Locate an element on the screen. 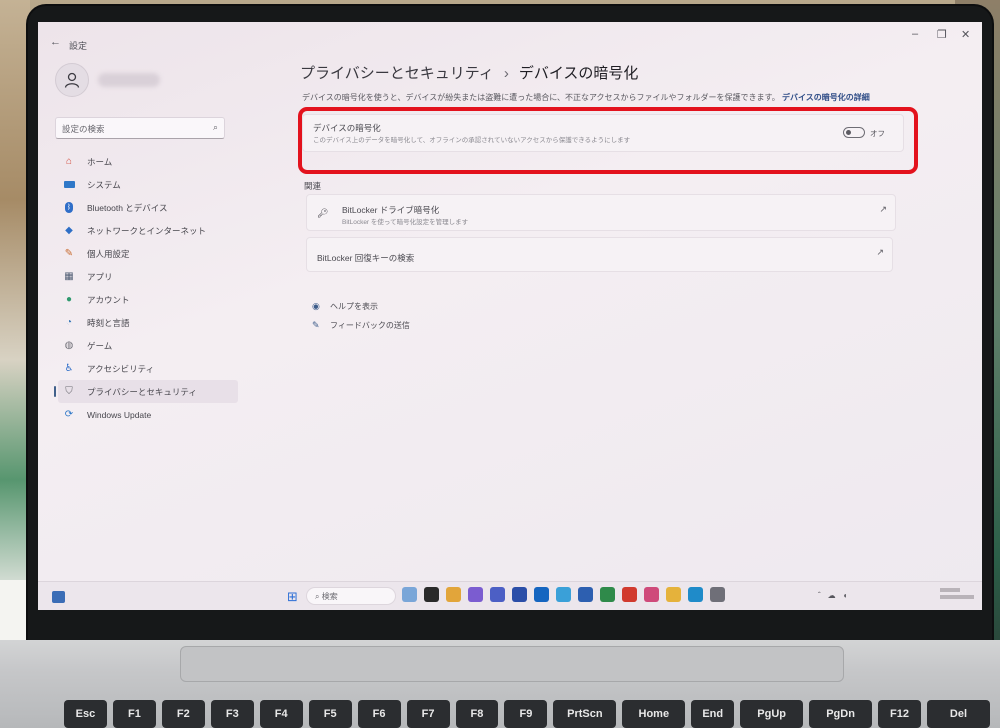  avatar is located at coordinates (72, 80).